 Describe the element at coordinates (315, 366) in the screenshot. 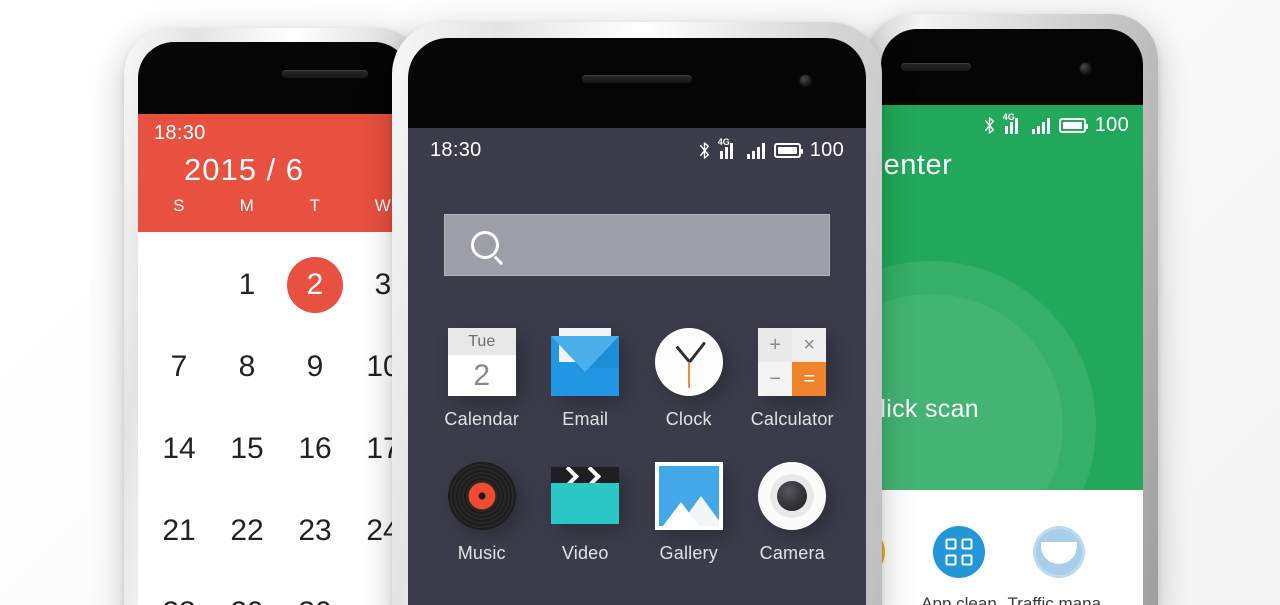

I see `day-number: 9` at that location.